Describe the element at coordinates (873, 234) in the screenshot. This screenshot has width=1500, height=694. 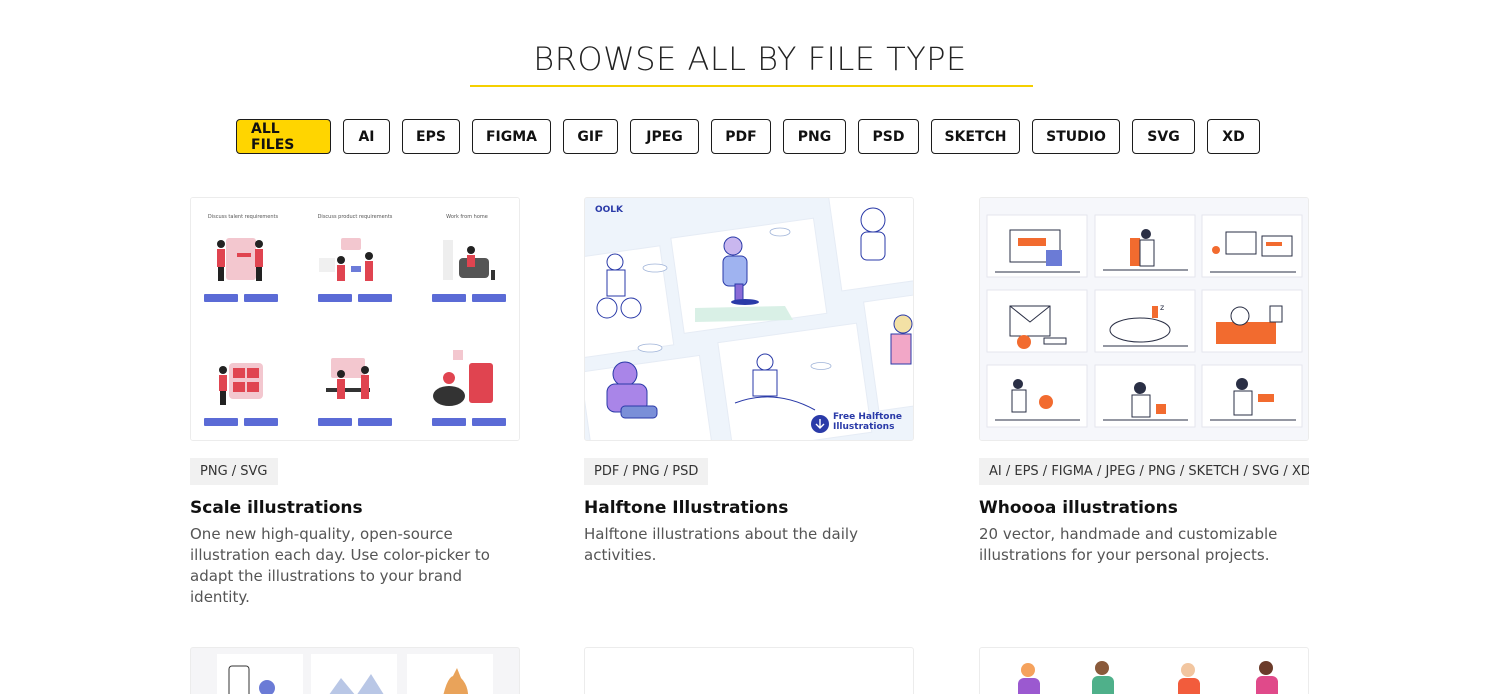
I see `astronaut-figure` at that location.